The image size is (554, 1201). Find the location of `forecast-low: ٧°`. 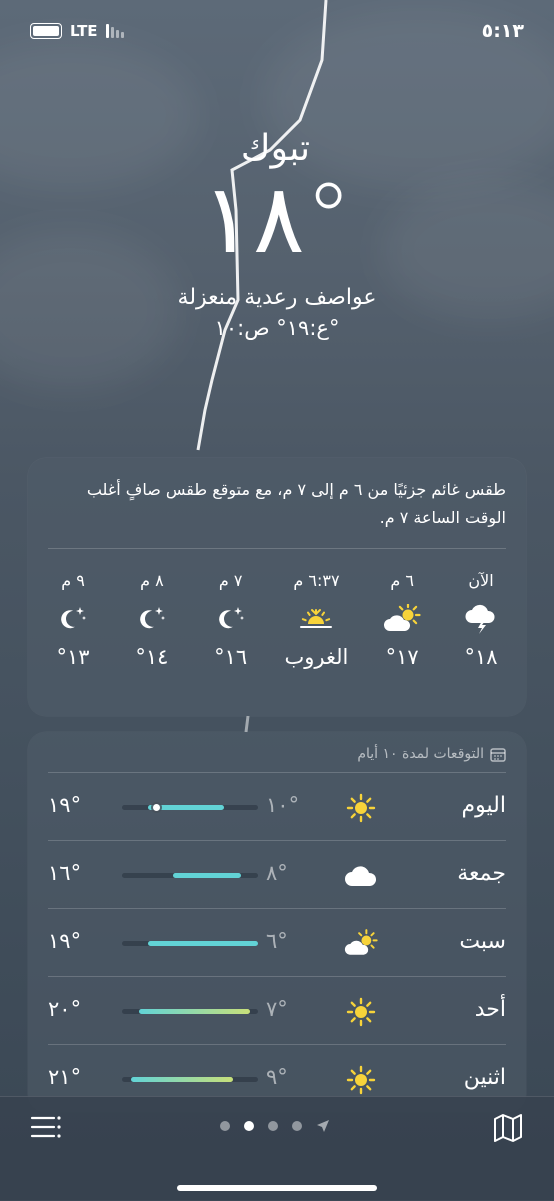

forecast-low: ٧° is located at coordinates (277, 1009).